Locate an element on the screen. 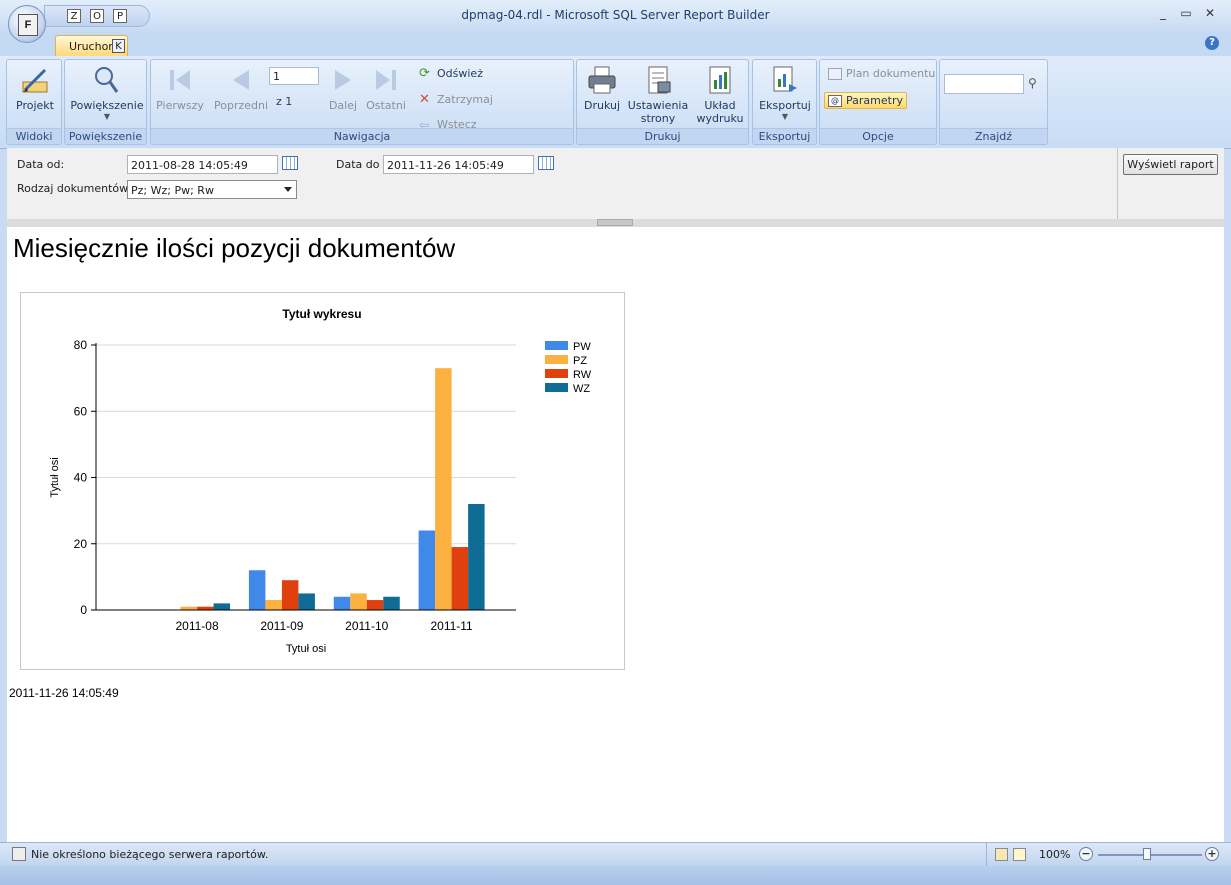 This screenshot has height=885, width=1231. print-layout-button: Układ wydruku is located at coordinates (720, 94).